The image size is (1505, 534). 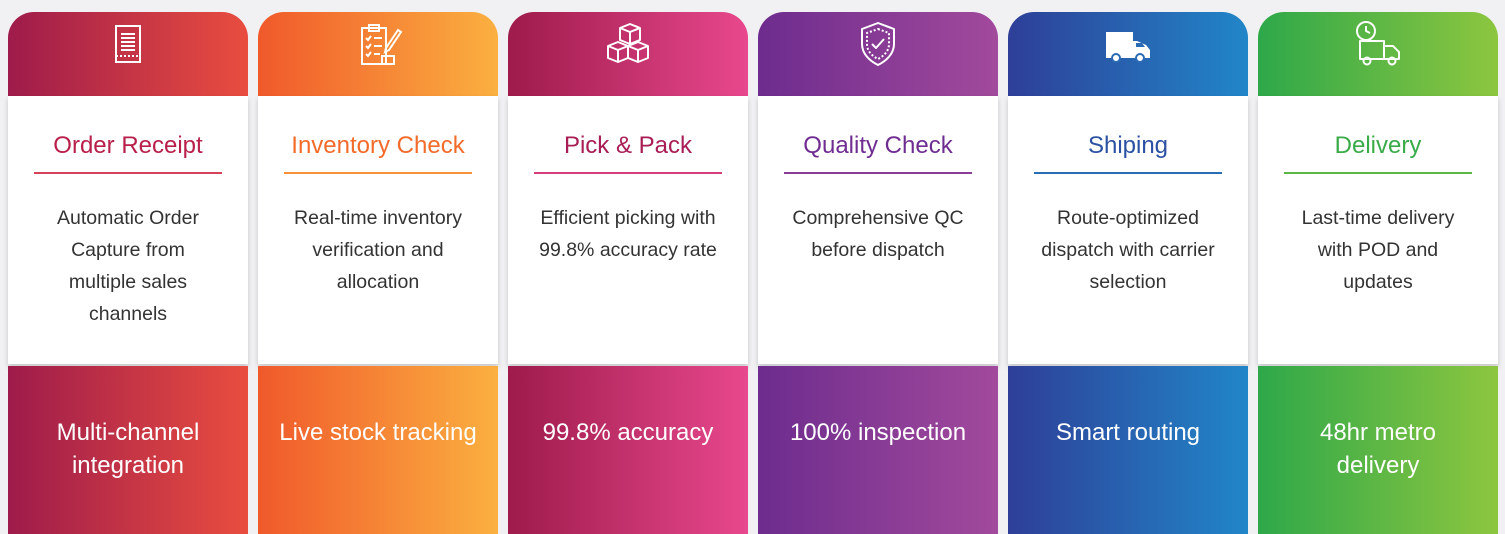 What do you see at coordinates (382, 44) in the screenshot?
I see `clipboard-checklist-icon` at bounding box center [382, 44].